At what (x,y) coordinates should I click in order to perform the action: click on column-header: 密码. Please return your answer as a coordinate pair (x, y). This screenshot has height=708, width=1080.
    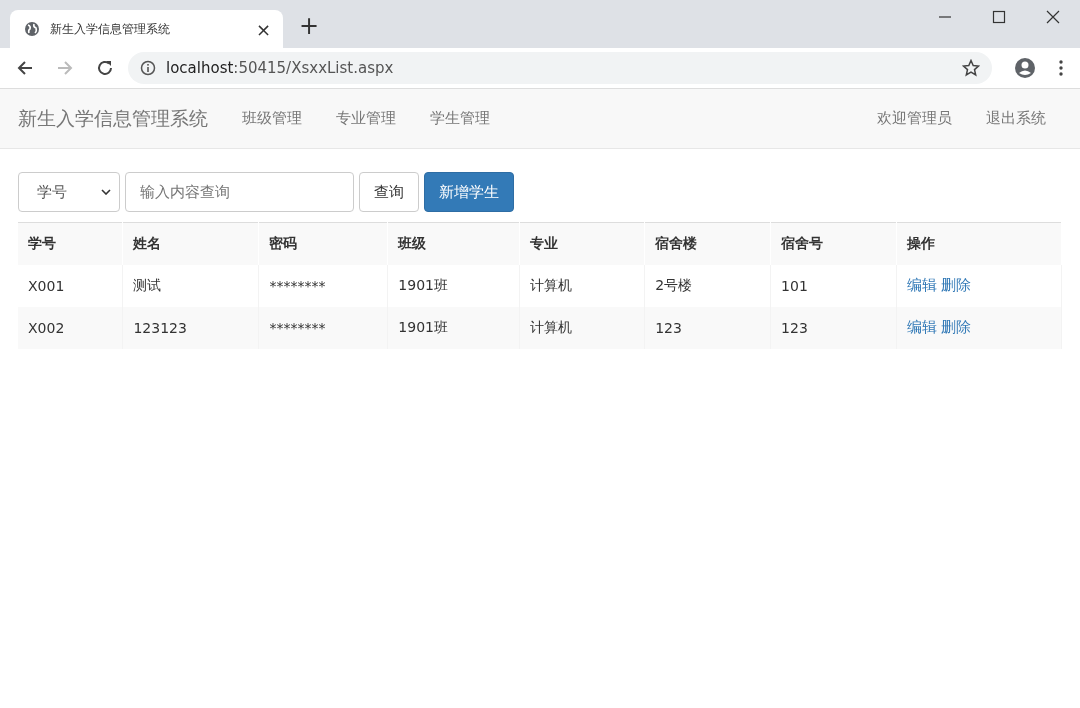
    Looking at the image, I should click on (323, 243).